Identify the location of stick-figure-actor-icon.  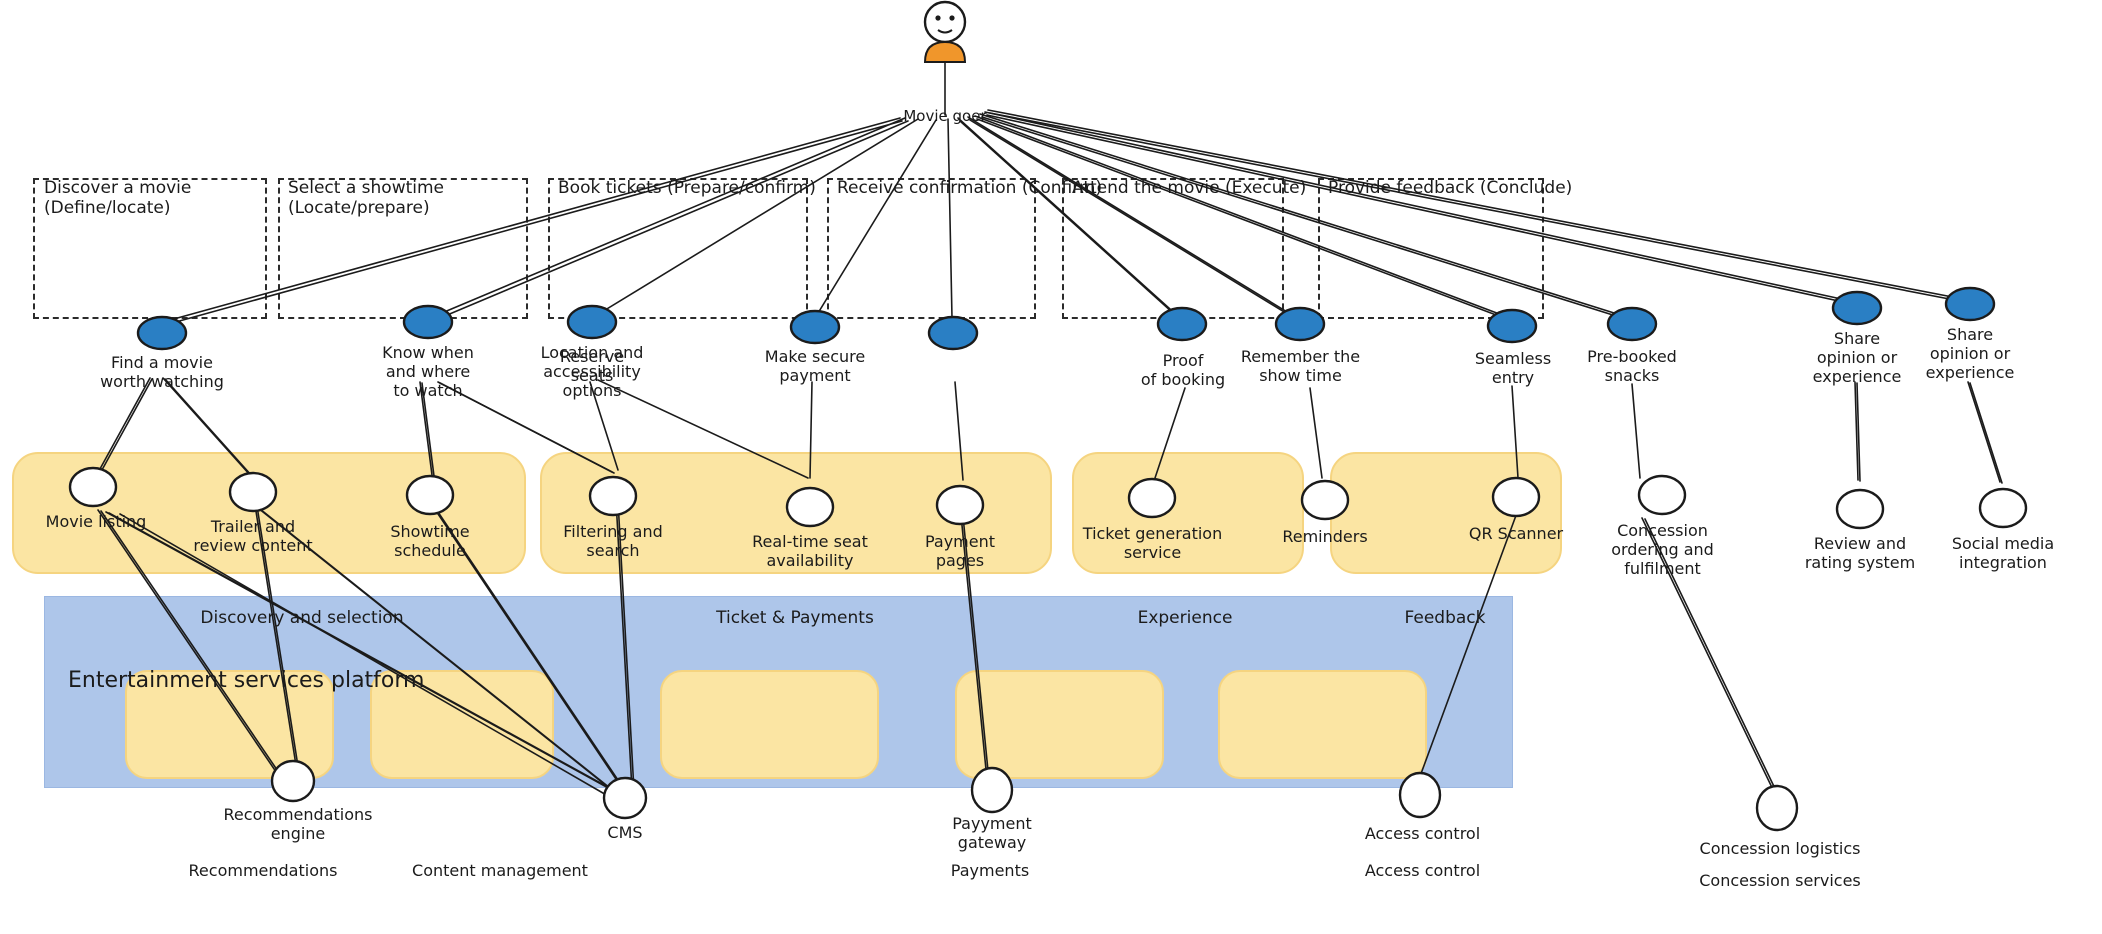
(945, 31).